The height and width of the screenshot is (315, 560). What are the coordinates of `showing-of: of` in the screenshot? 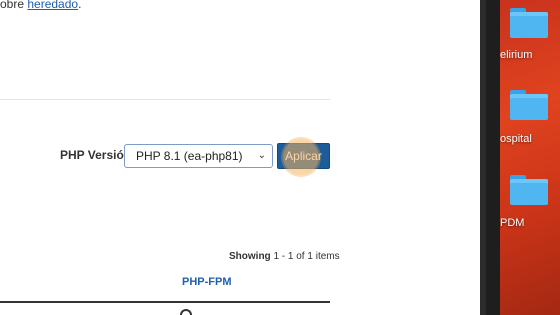 It's located at (300, 256).